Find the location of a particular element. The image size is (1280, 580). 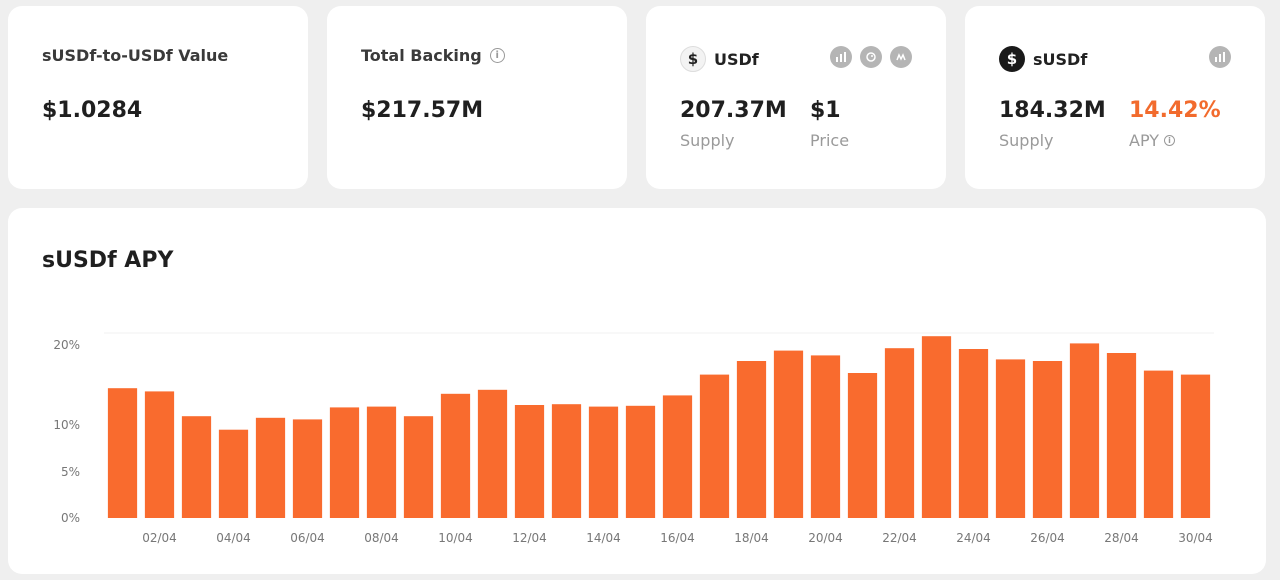

kpi-card-backing: Total Backing i $217.57M is located at coordinates (477, 97).